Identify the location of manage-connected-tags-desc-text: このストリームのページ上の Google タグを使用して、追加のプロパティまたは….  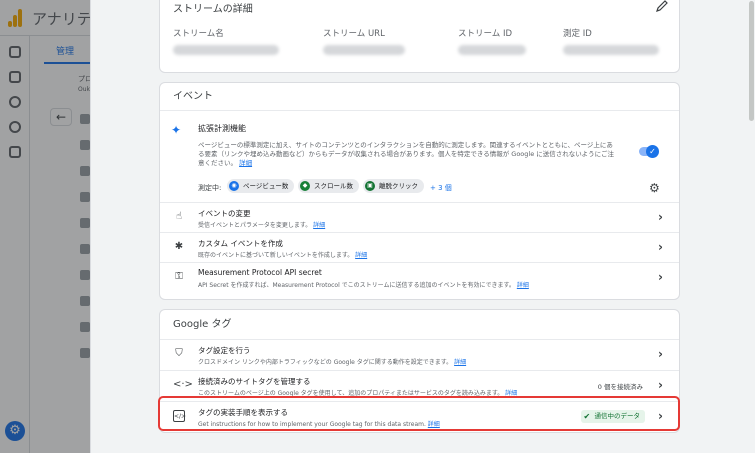
(351, 393).